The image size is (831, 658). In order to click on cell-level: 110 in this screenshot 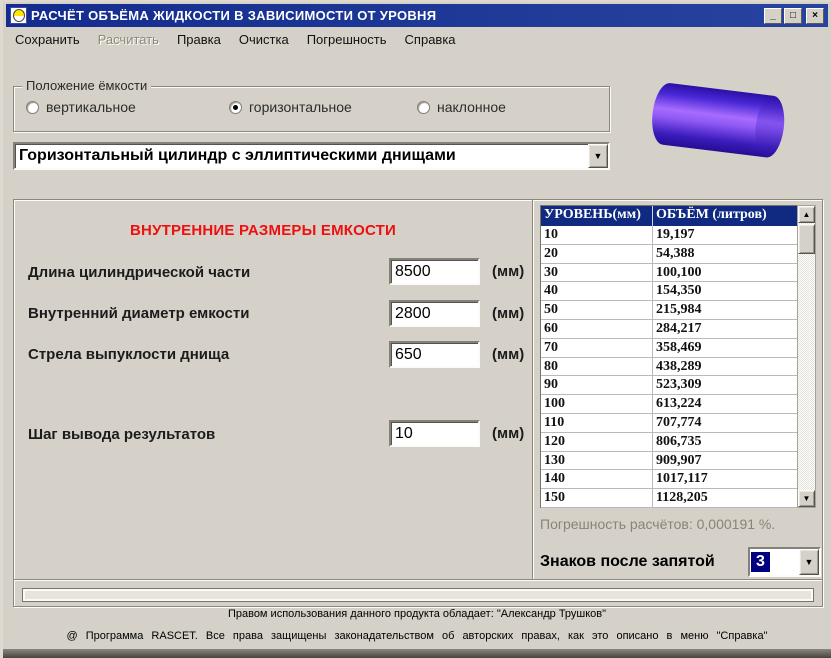, I will do `click(597, 422)`.